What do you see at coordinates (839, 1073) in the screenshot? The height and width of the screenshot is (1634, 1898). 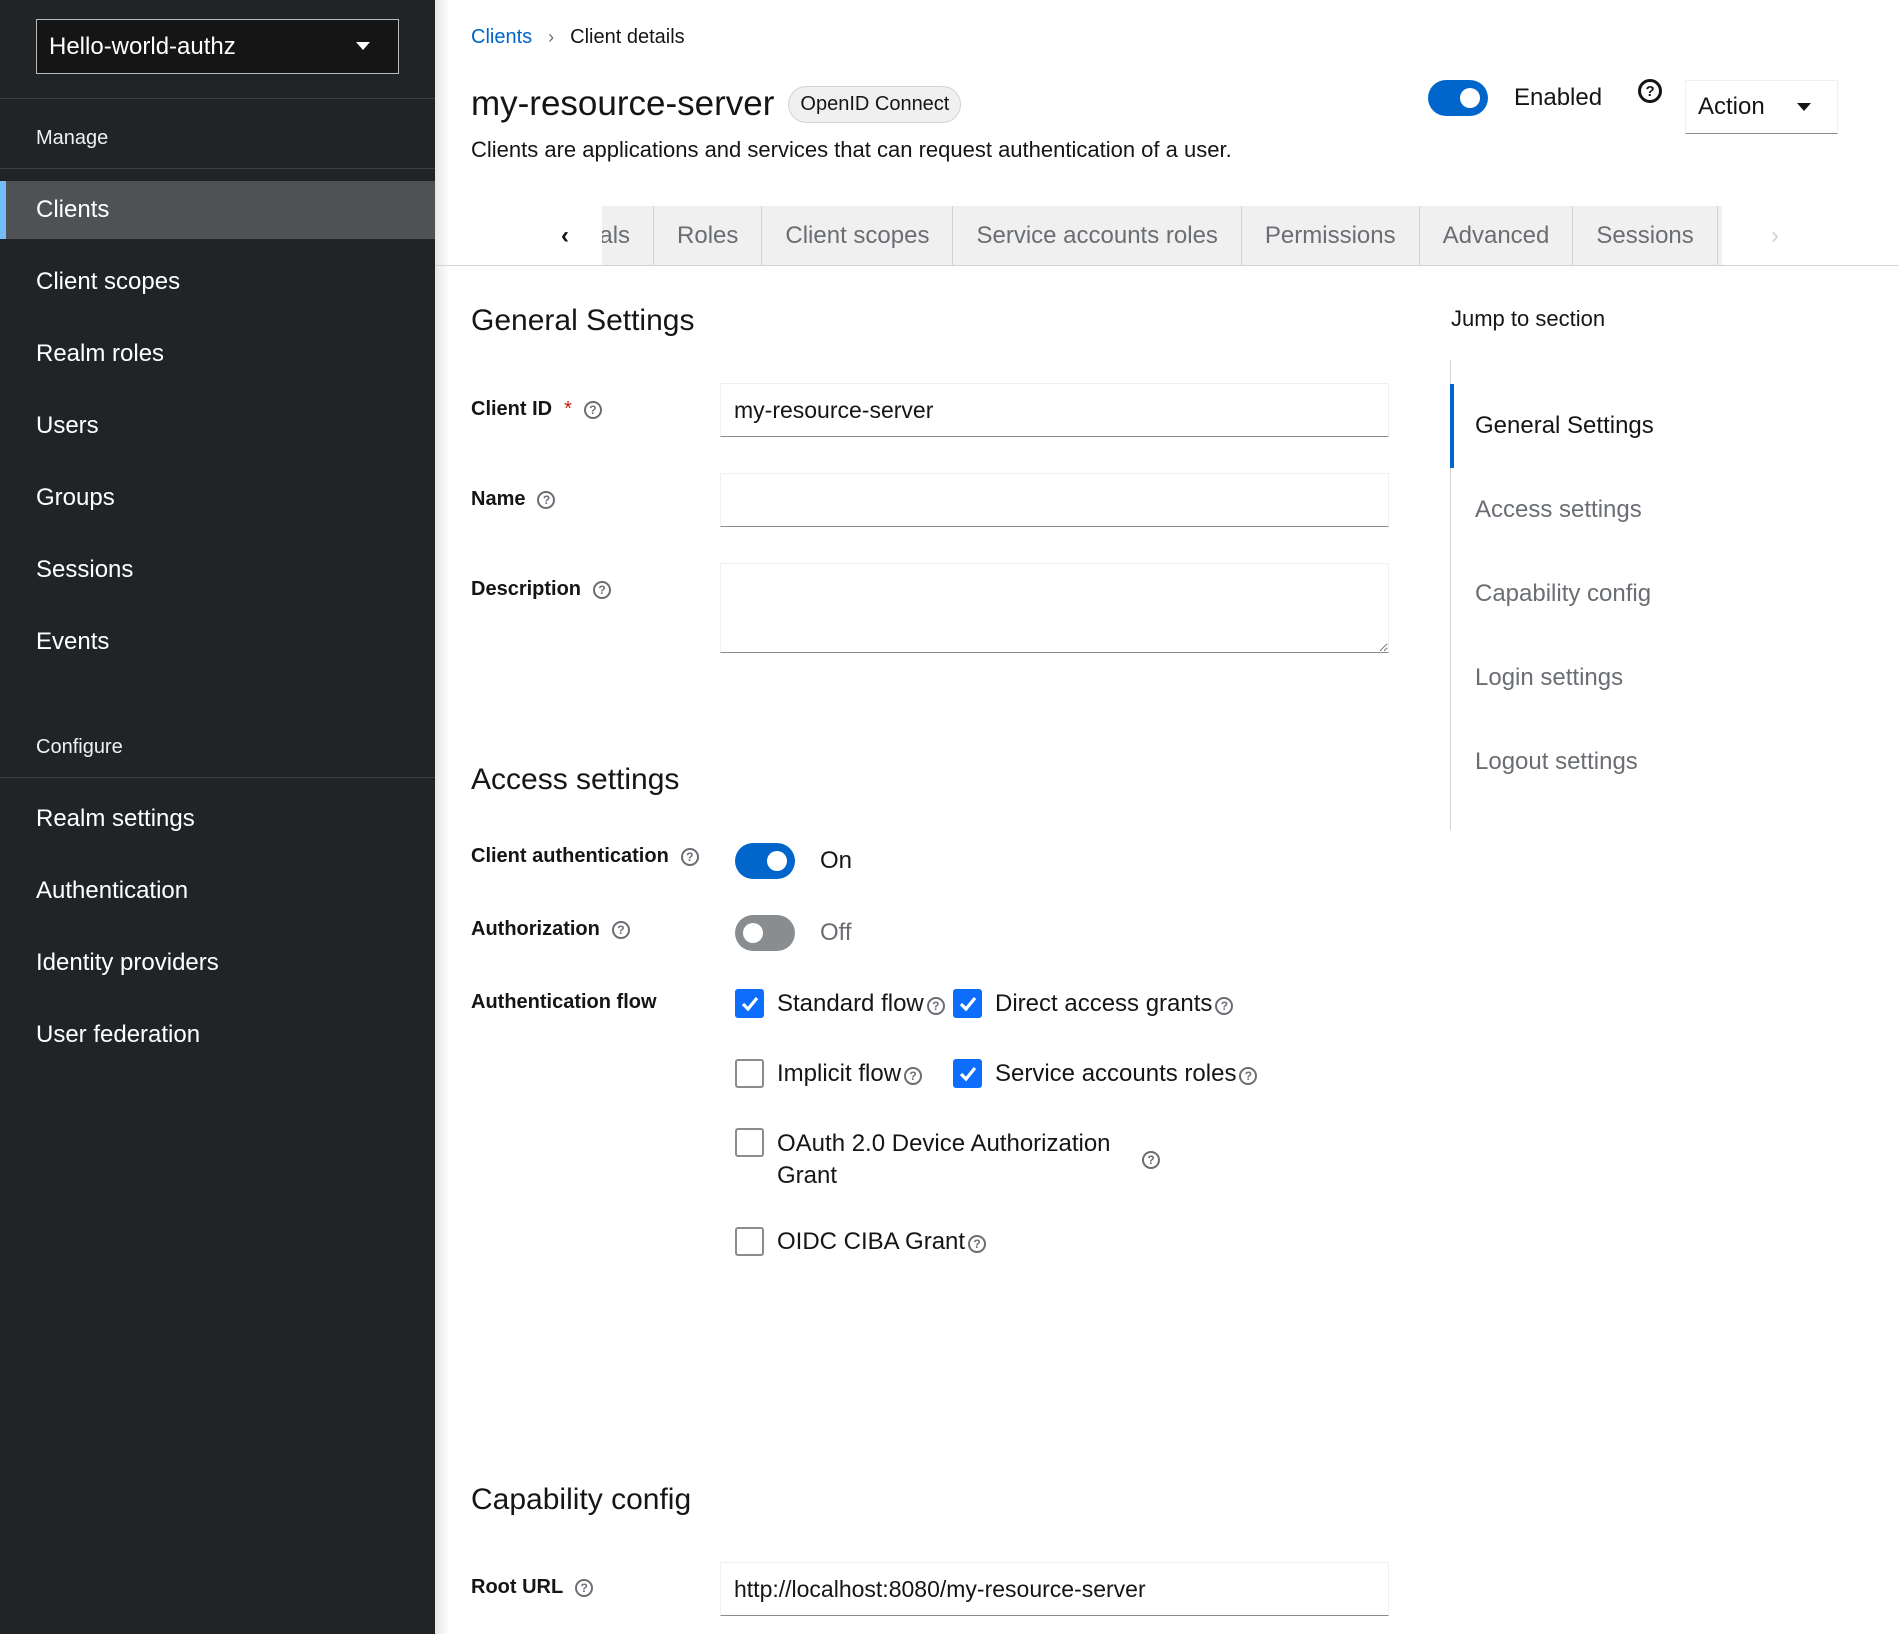 I see `checkbox-label: Implicit flow` at bounding box center [839, 1073].